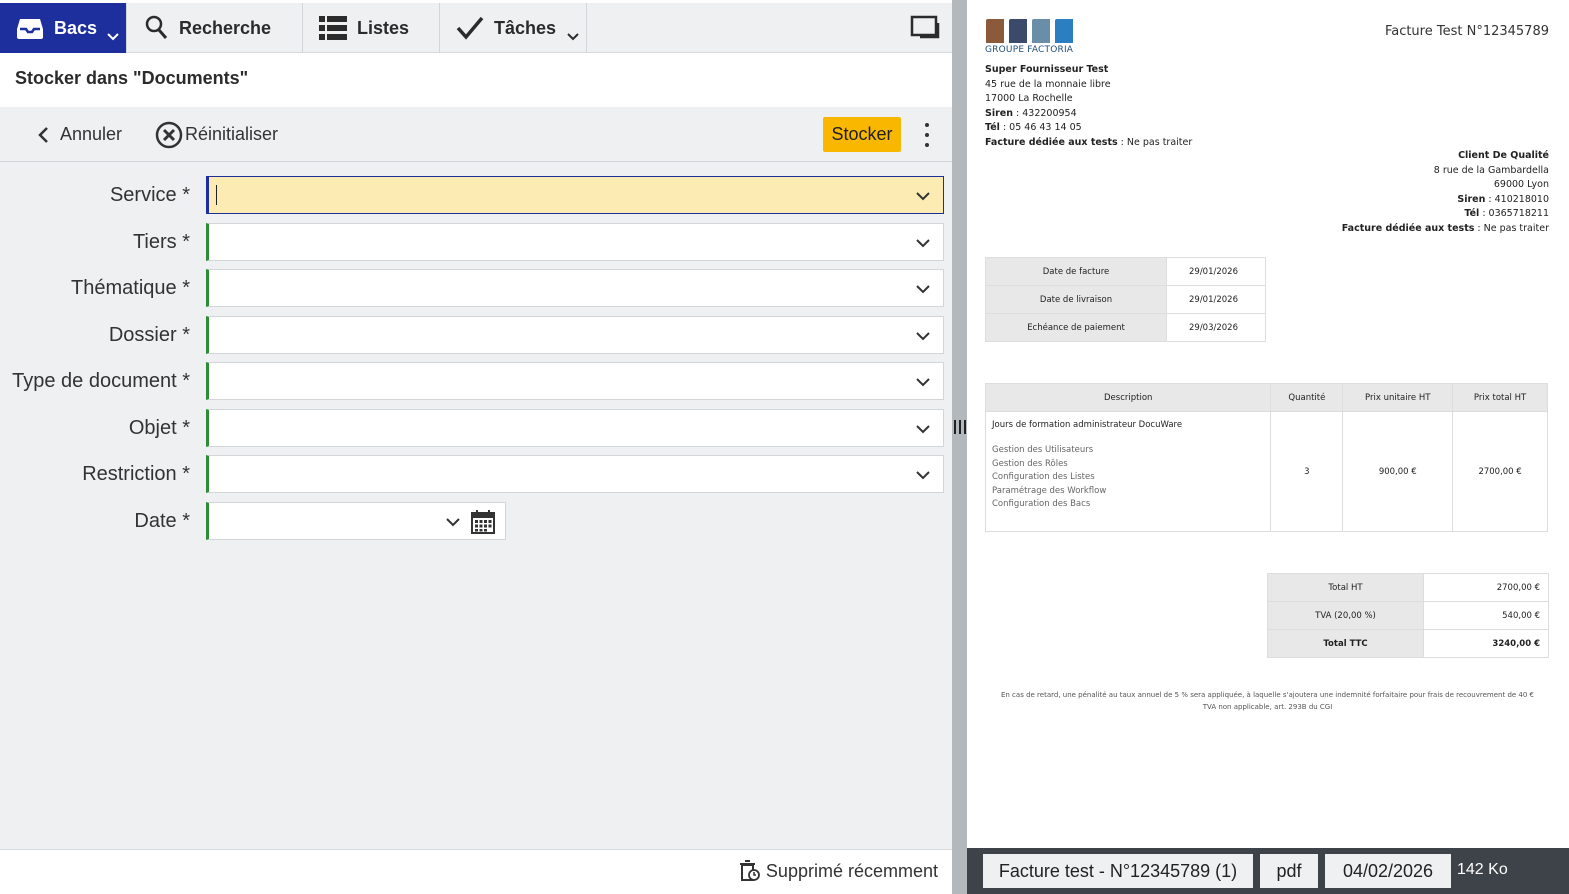 This screenshot has height=894, width=1569. I want to click on tab-label: Listes, so click(383, 27).